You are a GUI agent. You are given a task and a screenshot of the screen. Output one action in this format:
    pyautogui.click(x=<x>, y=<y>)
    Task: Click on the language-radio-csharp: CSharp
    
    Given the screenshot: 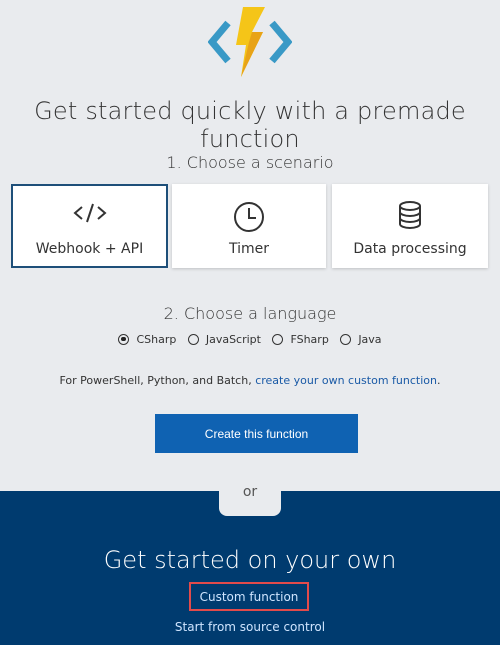 What is the action you would take?
    pyautogui.click(x=147, y=339)
    